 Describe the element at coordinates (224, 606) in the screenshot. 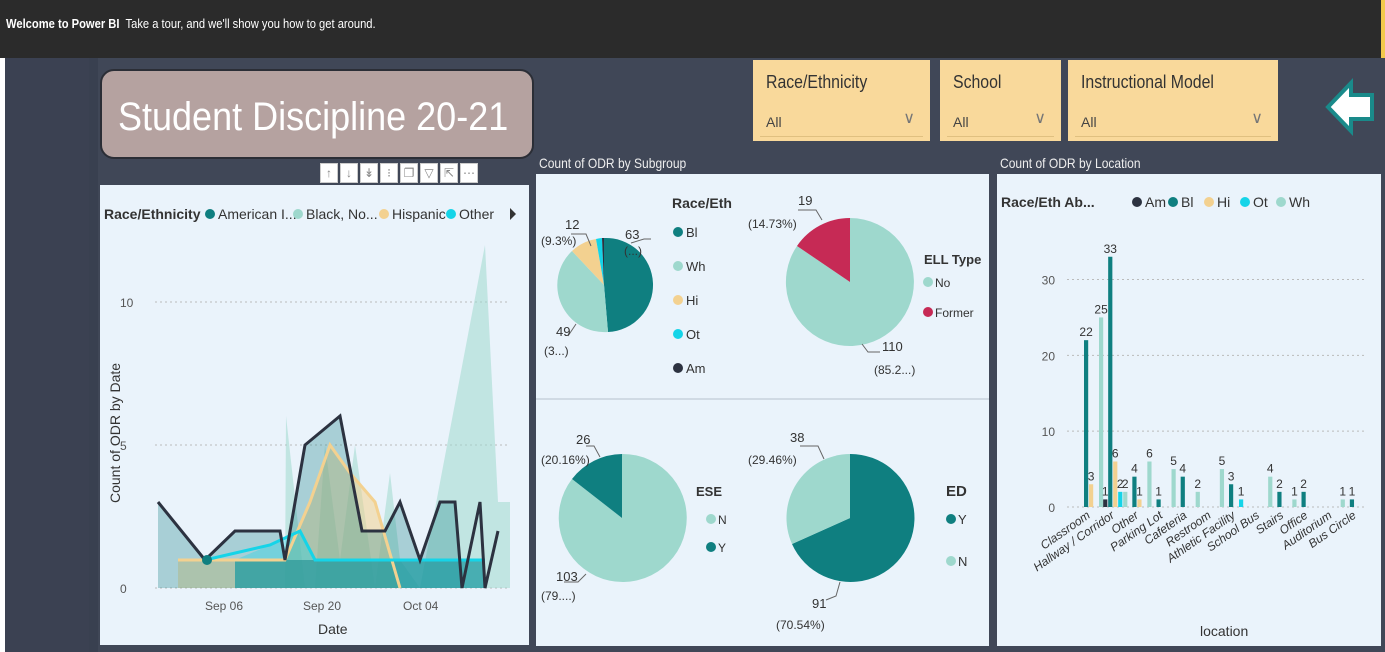

I see `x-tick: Sep 06` at that location.